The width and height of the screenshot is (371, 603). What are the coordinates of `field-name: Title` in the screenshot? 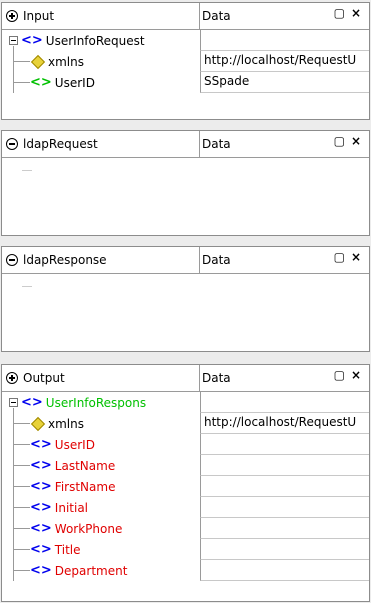 It's located at (67, 549).